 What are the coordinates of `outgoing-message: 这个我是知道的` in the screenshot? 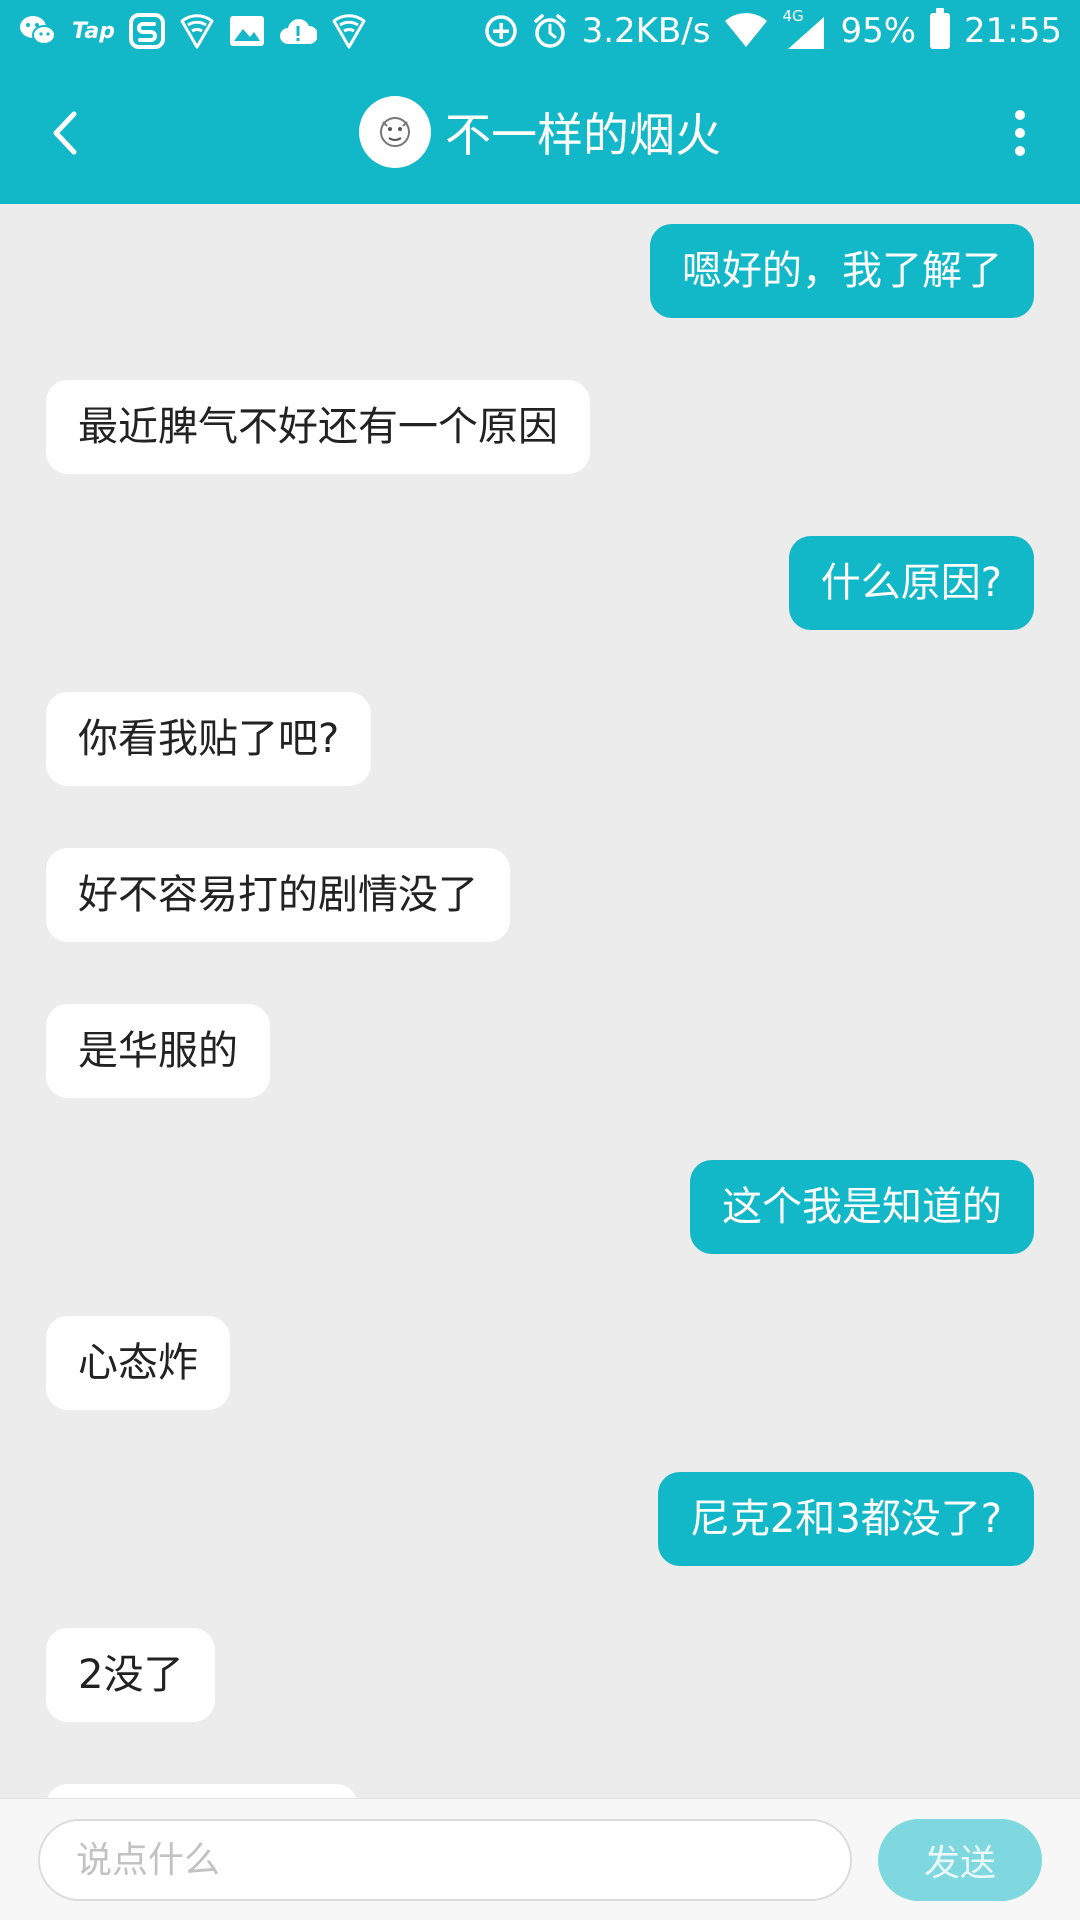 It's located at (862, 1207).